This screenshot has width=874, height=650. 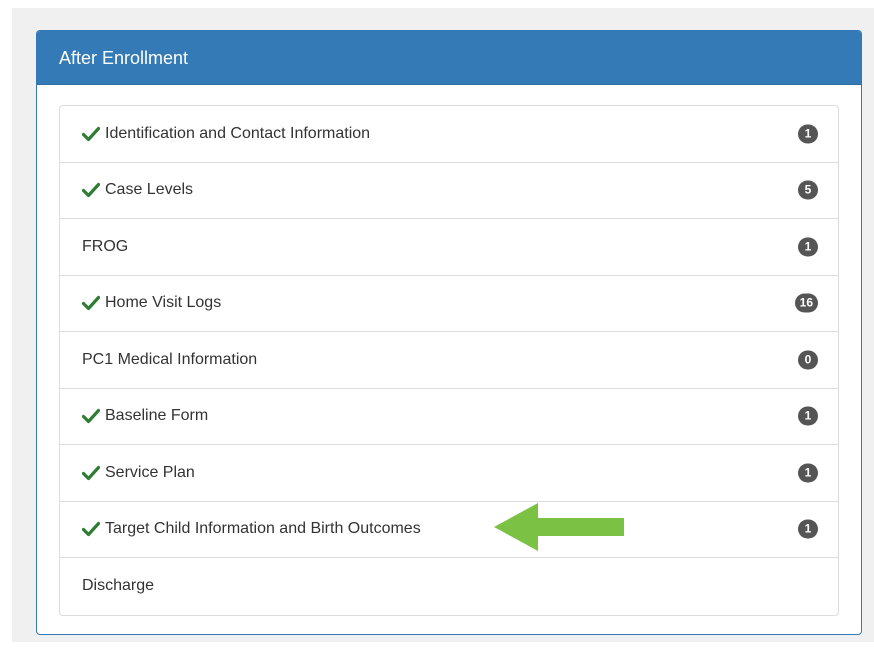 I want to click on list-item: Case Levels 5, so click(x=449, y=191).